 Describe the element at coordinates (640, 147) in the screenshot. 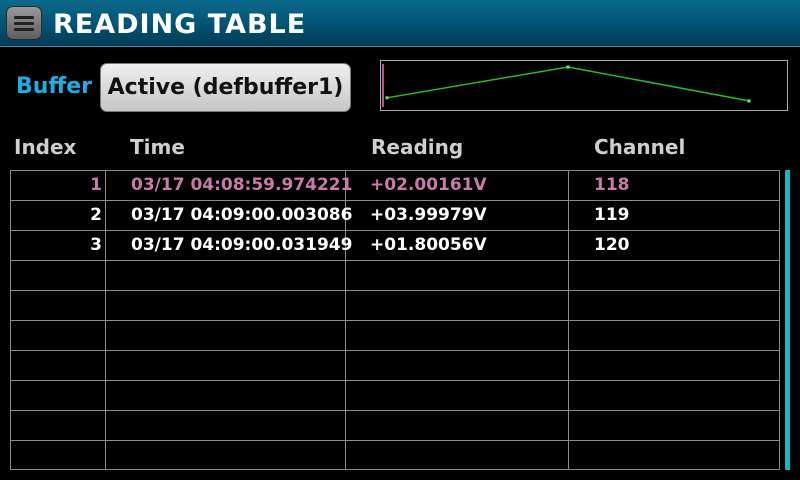

I see `column-header-channel: Channel` at that location.